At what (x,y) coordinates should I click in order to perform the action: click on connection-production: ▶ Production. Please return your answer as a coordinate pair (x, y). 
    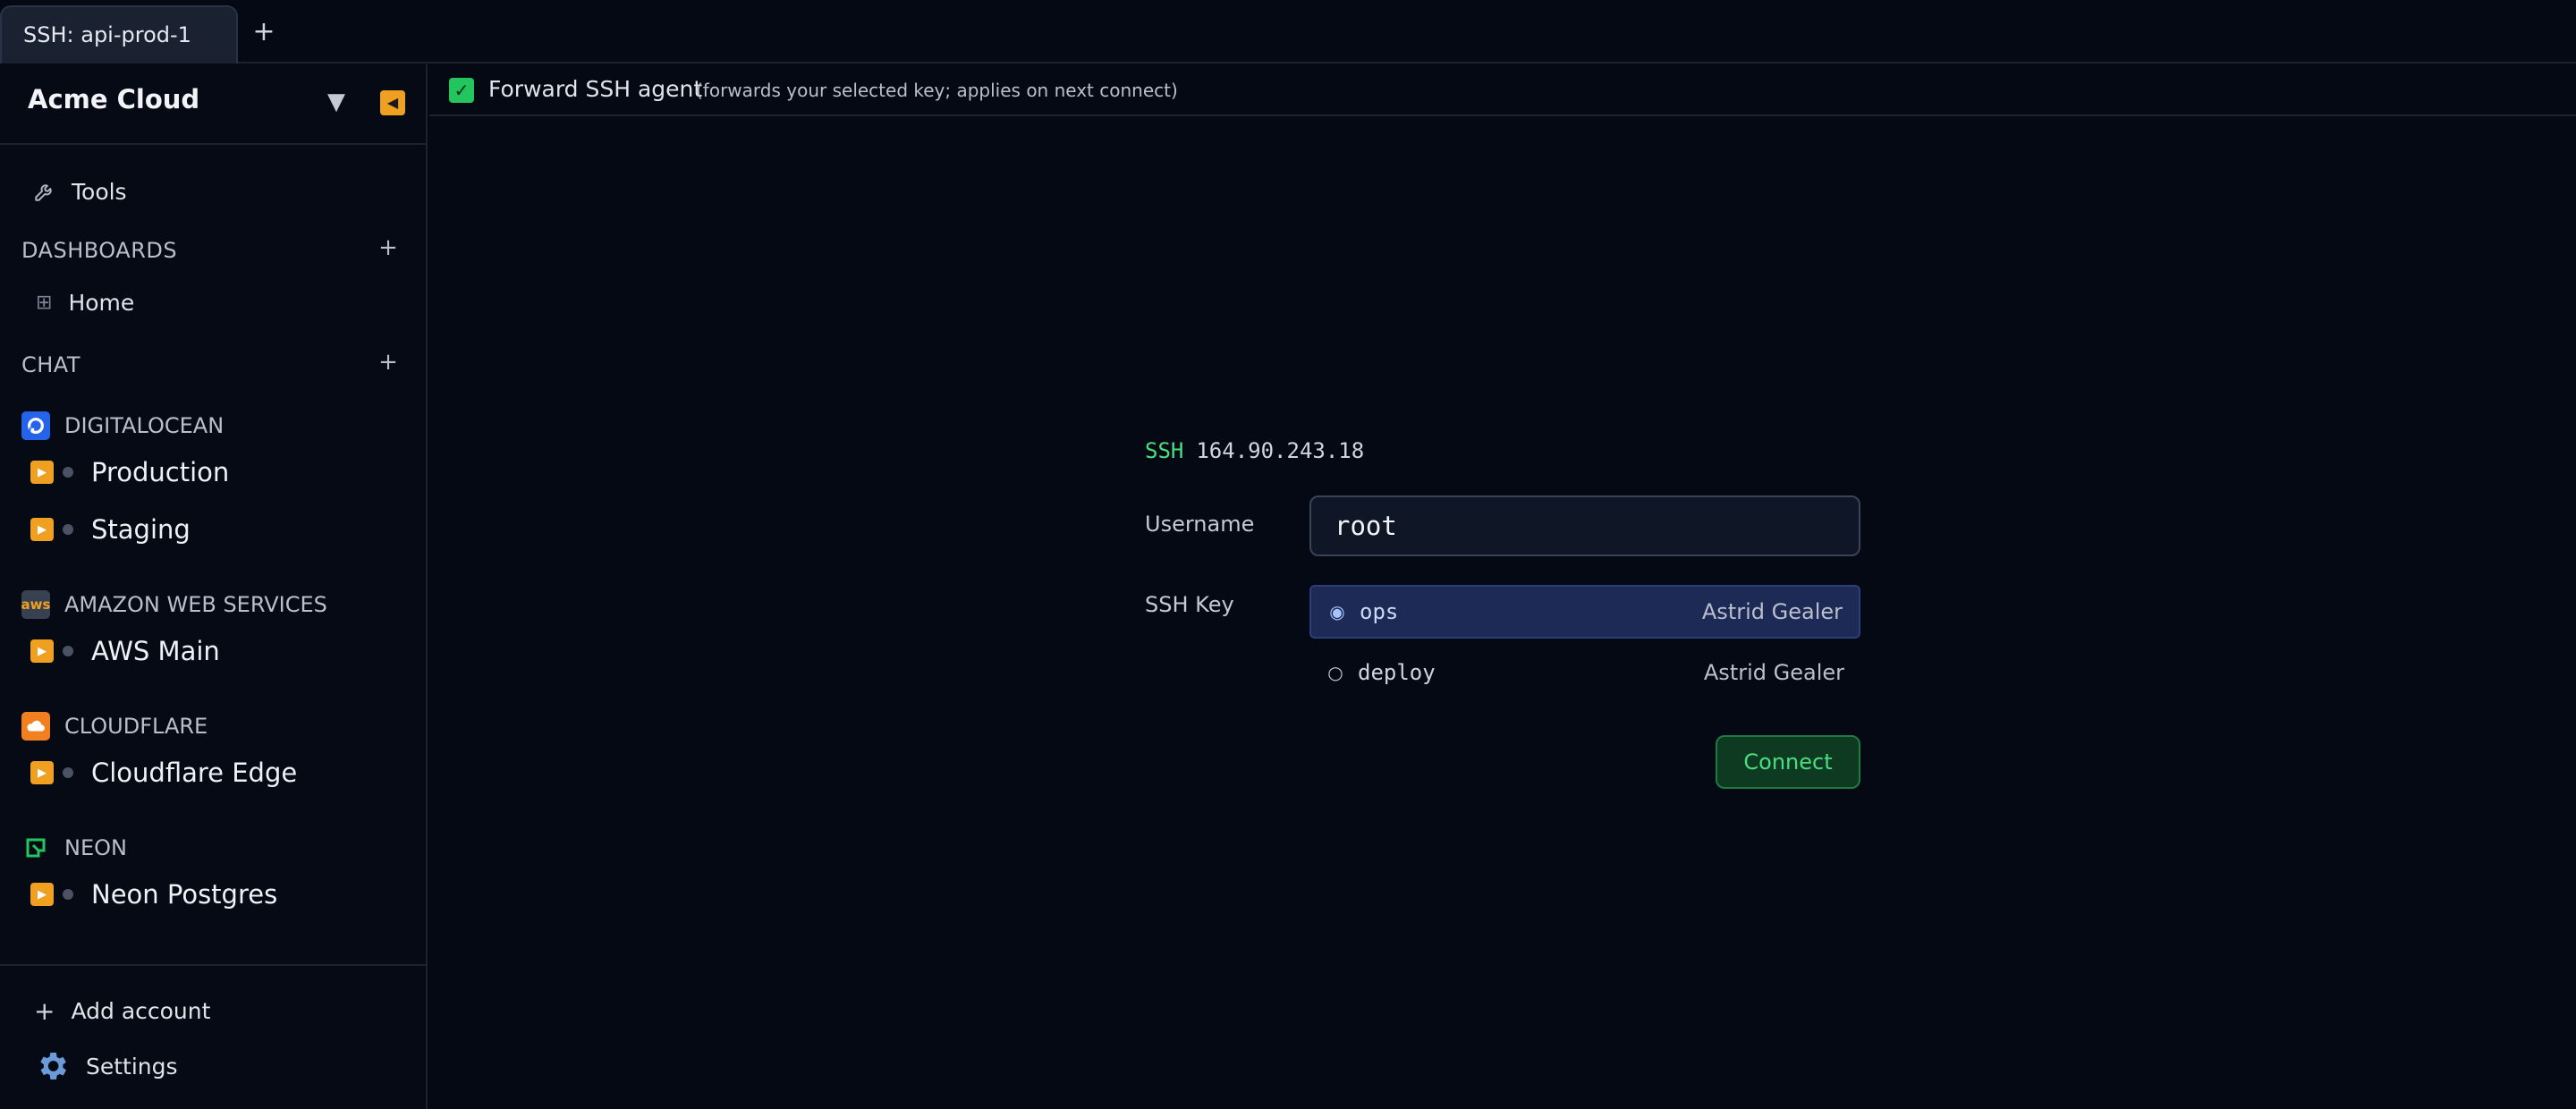
    Looking at the image, I should click on (129, 472).